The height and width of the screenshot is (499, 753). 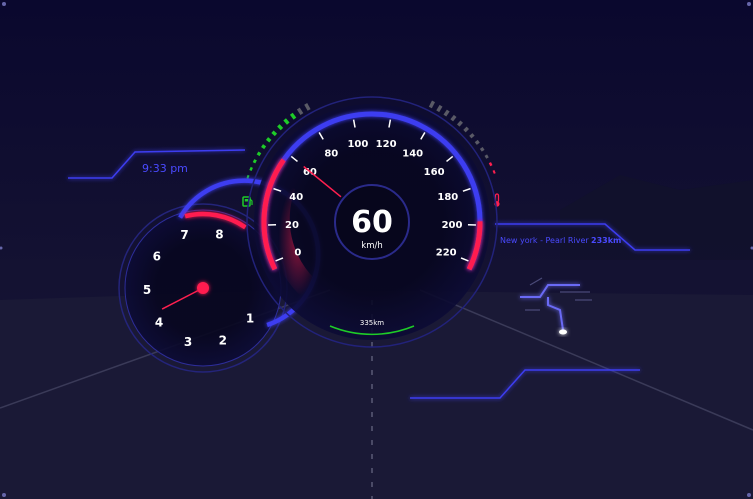 I want to click on rpm-tick-label: 6, so click(x=157, y=256).